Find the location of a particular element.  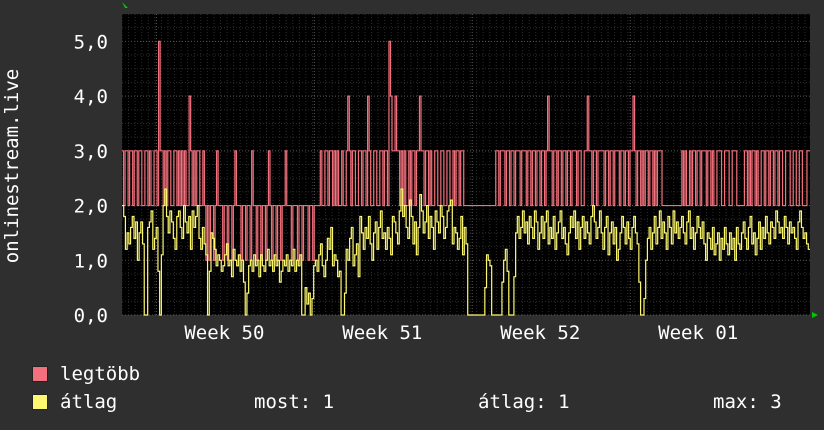

y-tick-label: 0,0 is located at coordinates (91, 316).